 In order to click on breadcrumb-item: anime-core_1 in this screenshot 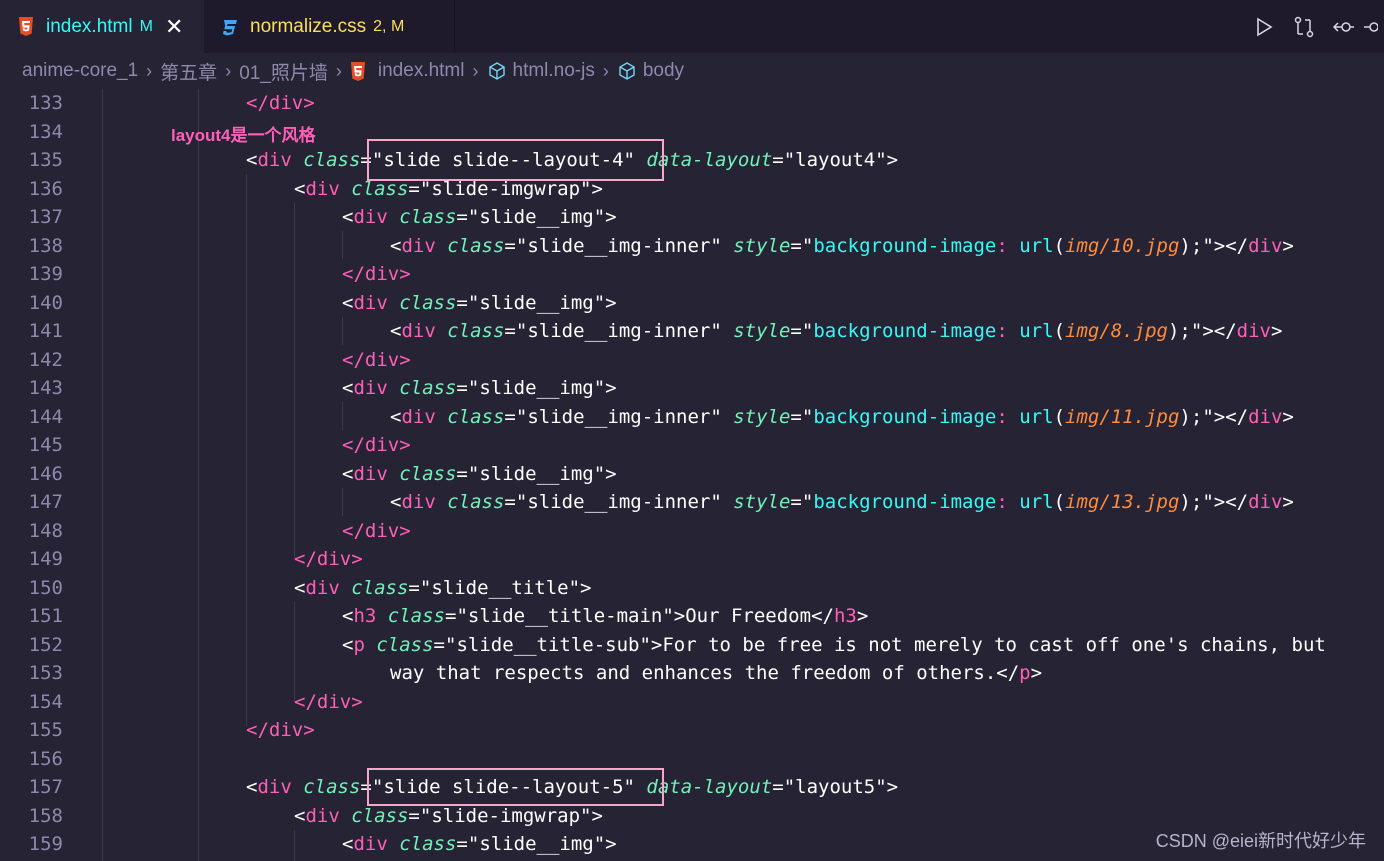, I will do `click(80, 71)`.